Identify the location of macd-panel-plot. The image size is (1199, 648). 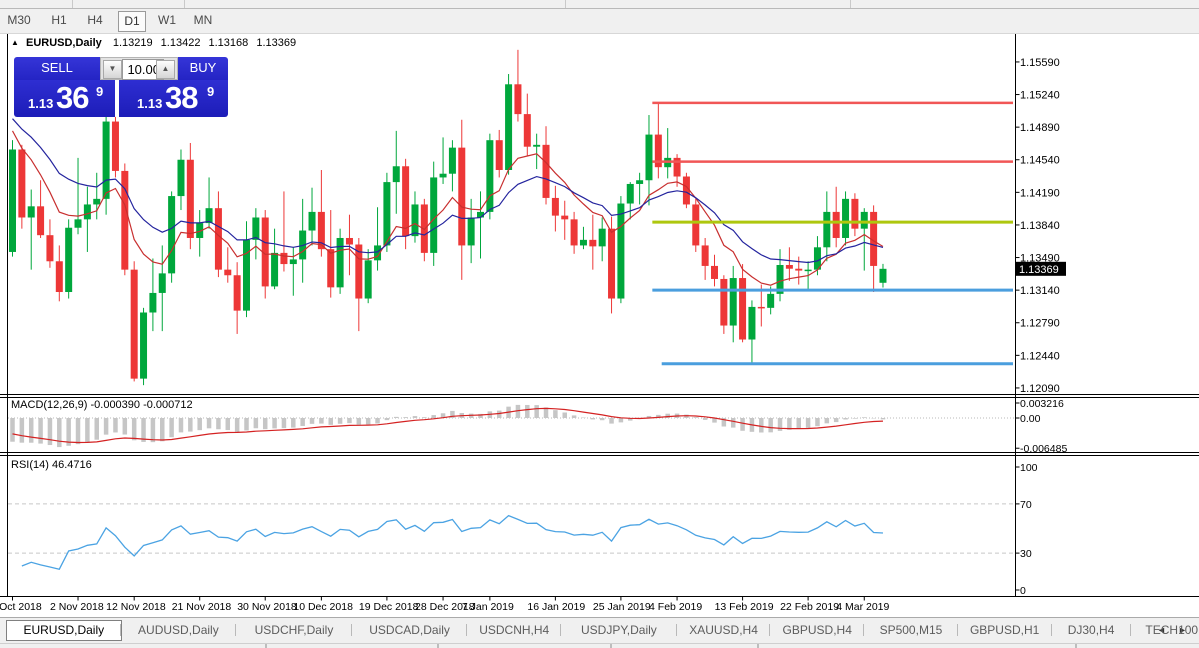
(511, 426).